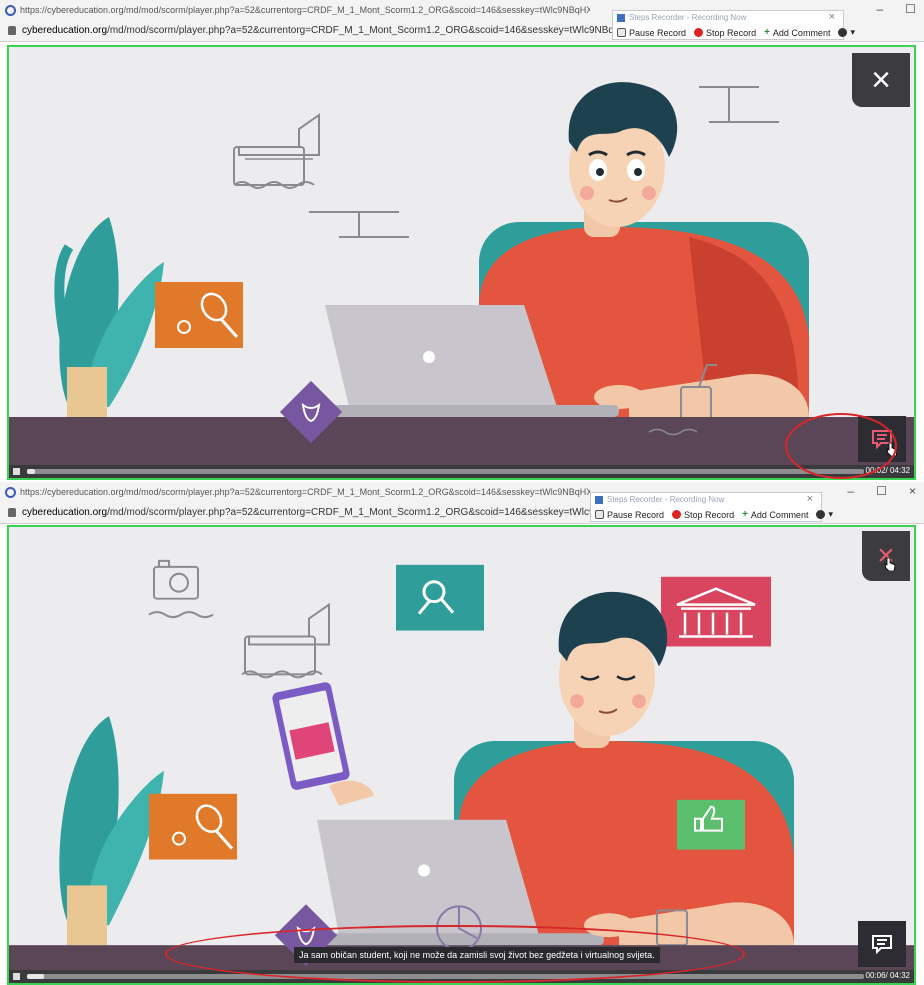  I want to click on player-progress-bar: 00:02/ 04:32, so click(461, 471).